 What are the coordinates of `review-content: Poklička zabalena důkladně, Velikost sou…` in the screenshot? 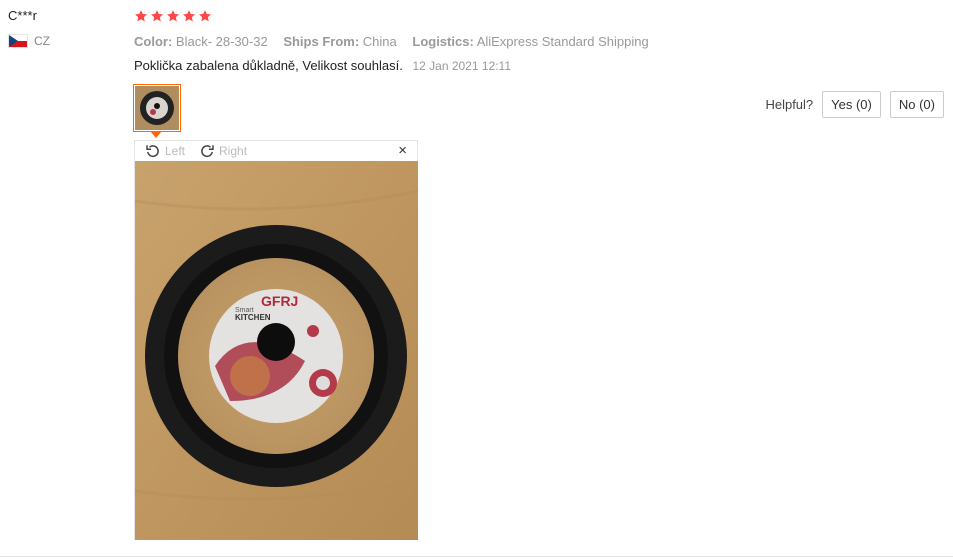 It's located at (322, 65).